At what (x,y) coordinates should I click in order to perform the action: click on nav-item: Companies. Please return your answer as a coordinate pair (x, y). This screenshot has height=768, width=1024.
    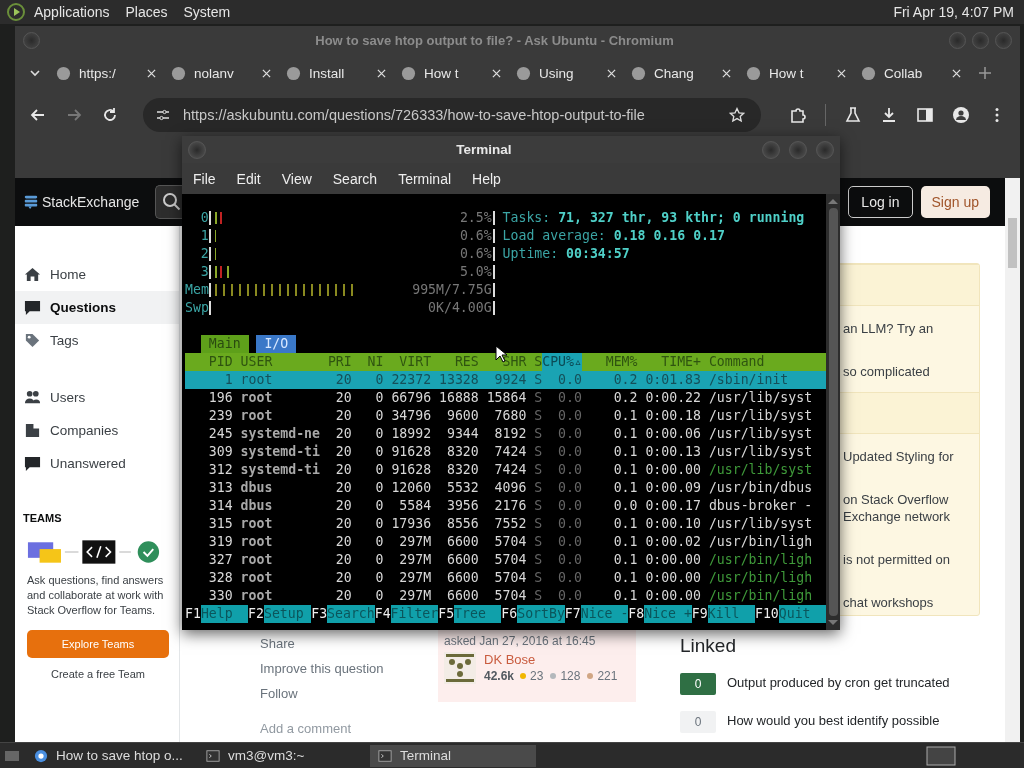
    Looking at the image, I should click on (97, 430).